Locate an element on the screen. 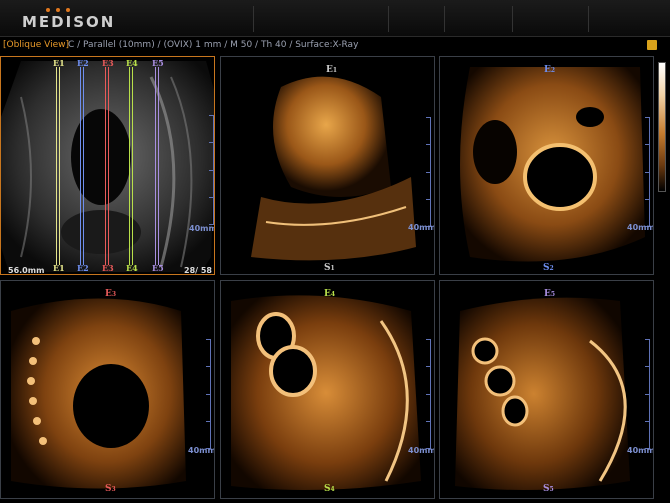  slice-marker-e4: E4 is located at coordinates (132, 63).